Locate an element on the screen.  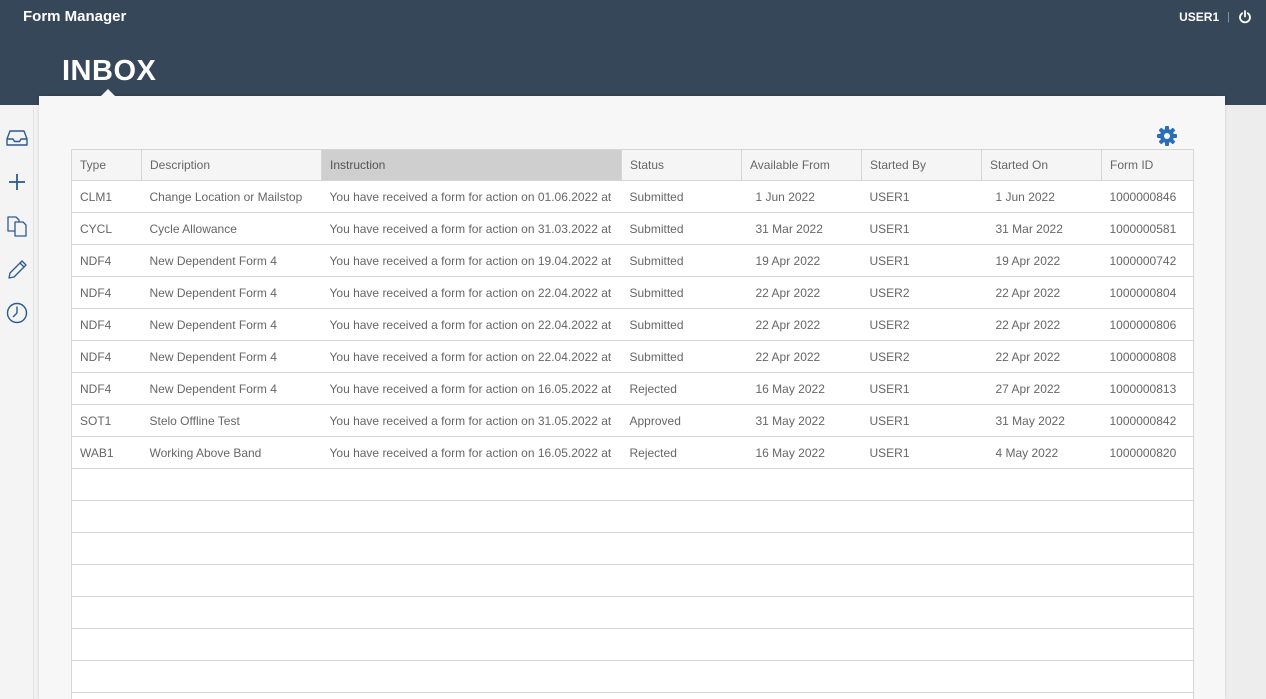
type-cell: SOT1 is located at coordinates (106, 420).